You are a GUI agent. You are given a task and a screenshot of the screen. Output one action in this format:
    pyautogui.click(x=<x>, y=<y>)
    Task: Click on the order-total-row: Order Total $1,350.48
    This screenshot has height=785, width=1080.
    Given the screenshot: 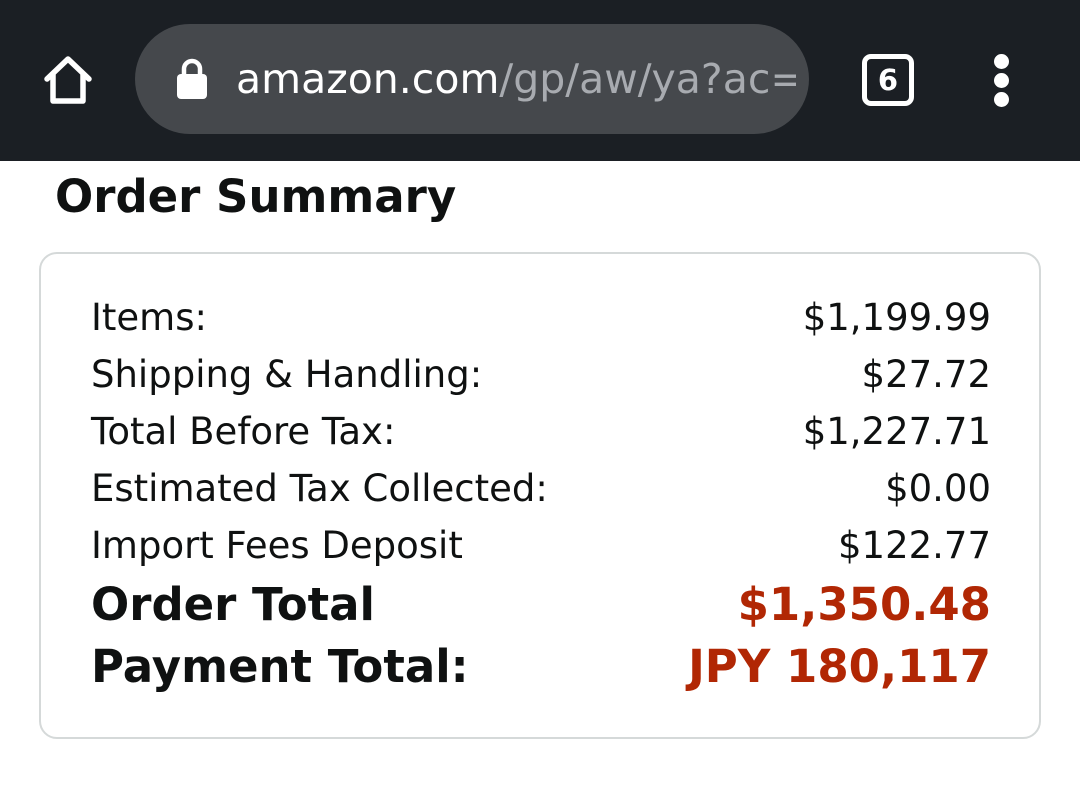 What is the action you would take?
    pyautogui.click(x=541, y=604)
    